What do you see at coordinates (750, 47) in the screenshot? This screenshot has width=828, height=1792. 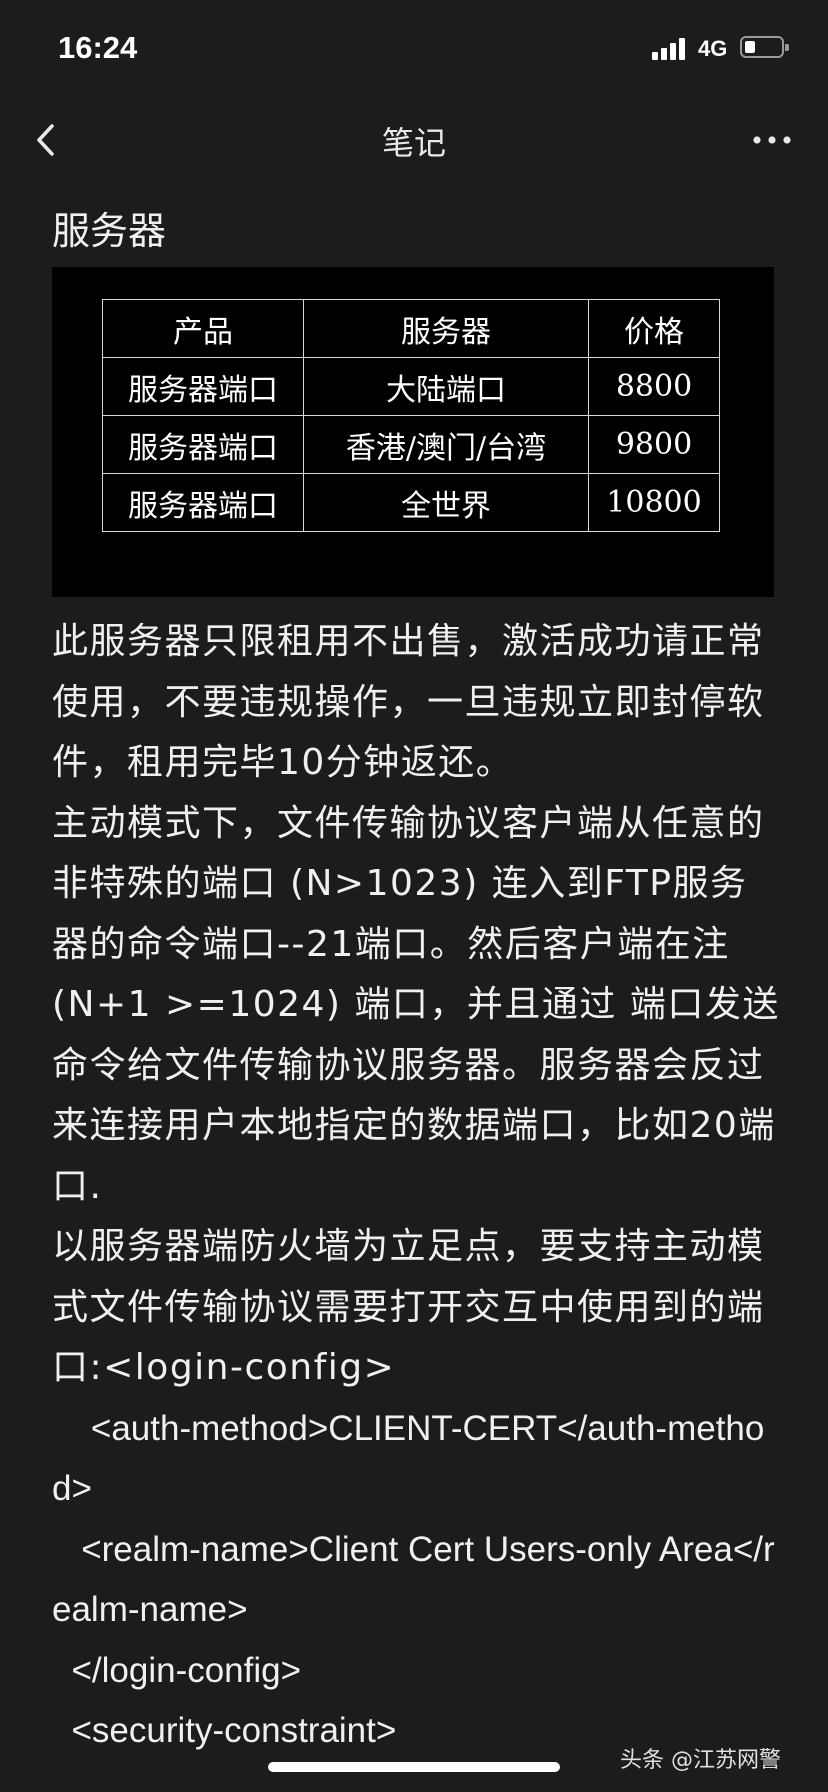 I see `battery-level` at bounding box center [750, 47].